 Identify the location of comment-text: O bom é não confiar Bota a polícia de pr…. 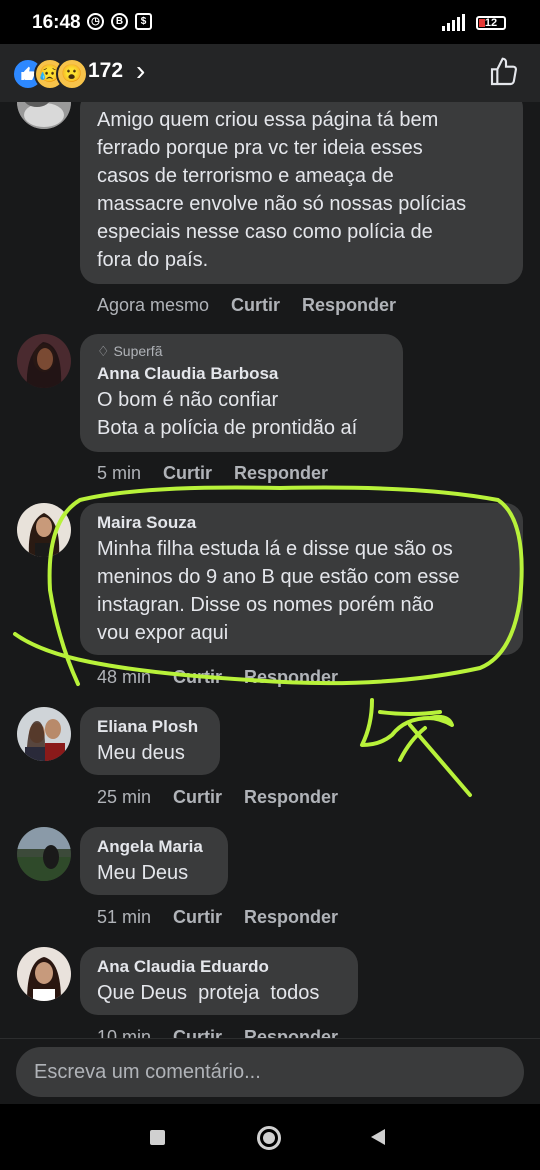
(241, 414).